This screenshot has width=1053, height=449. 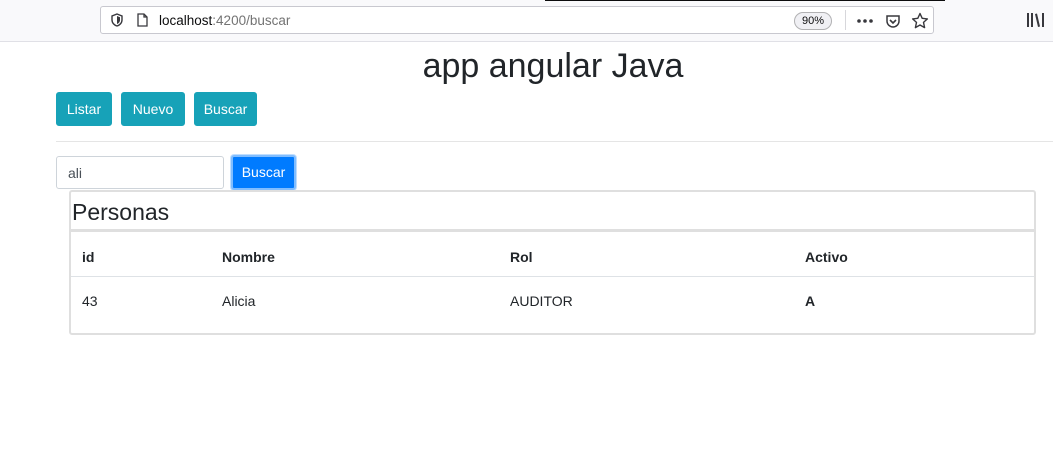 I want to click on more-actions-icon, so click(x=865, y=21).